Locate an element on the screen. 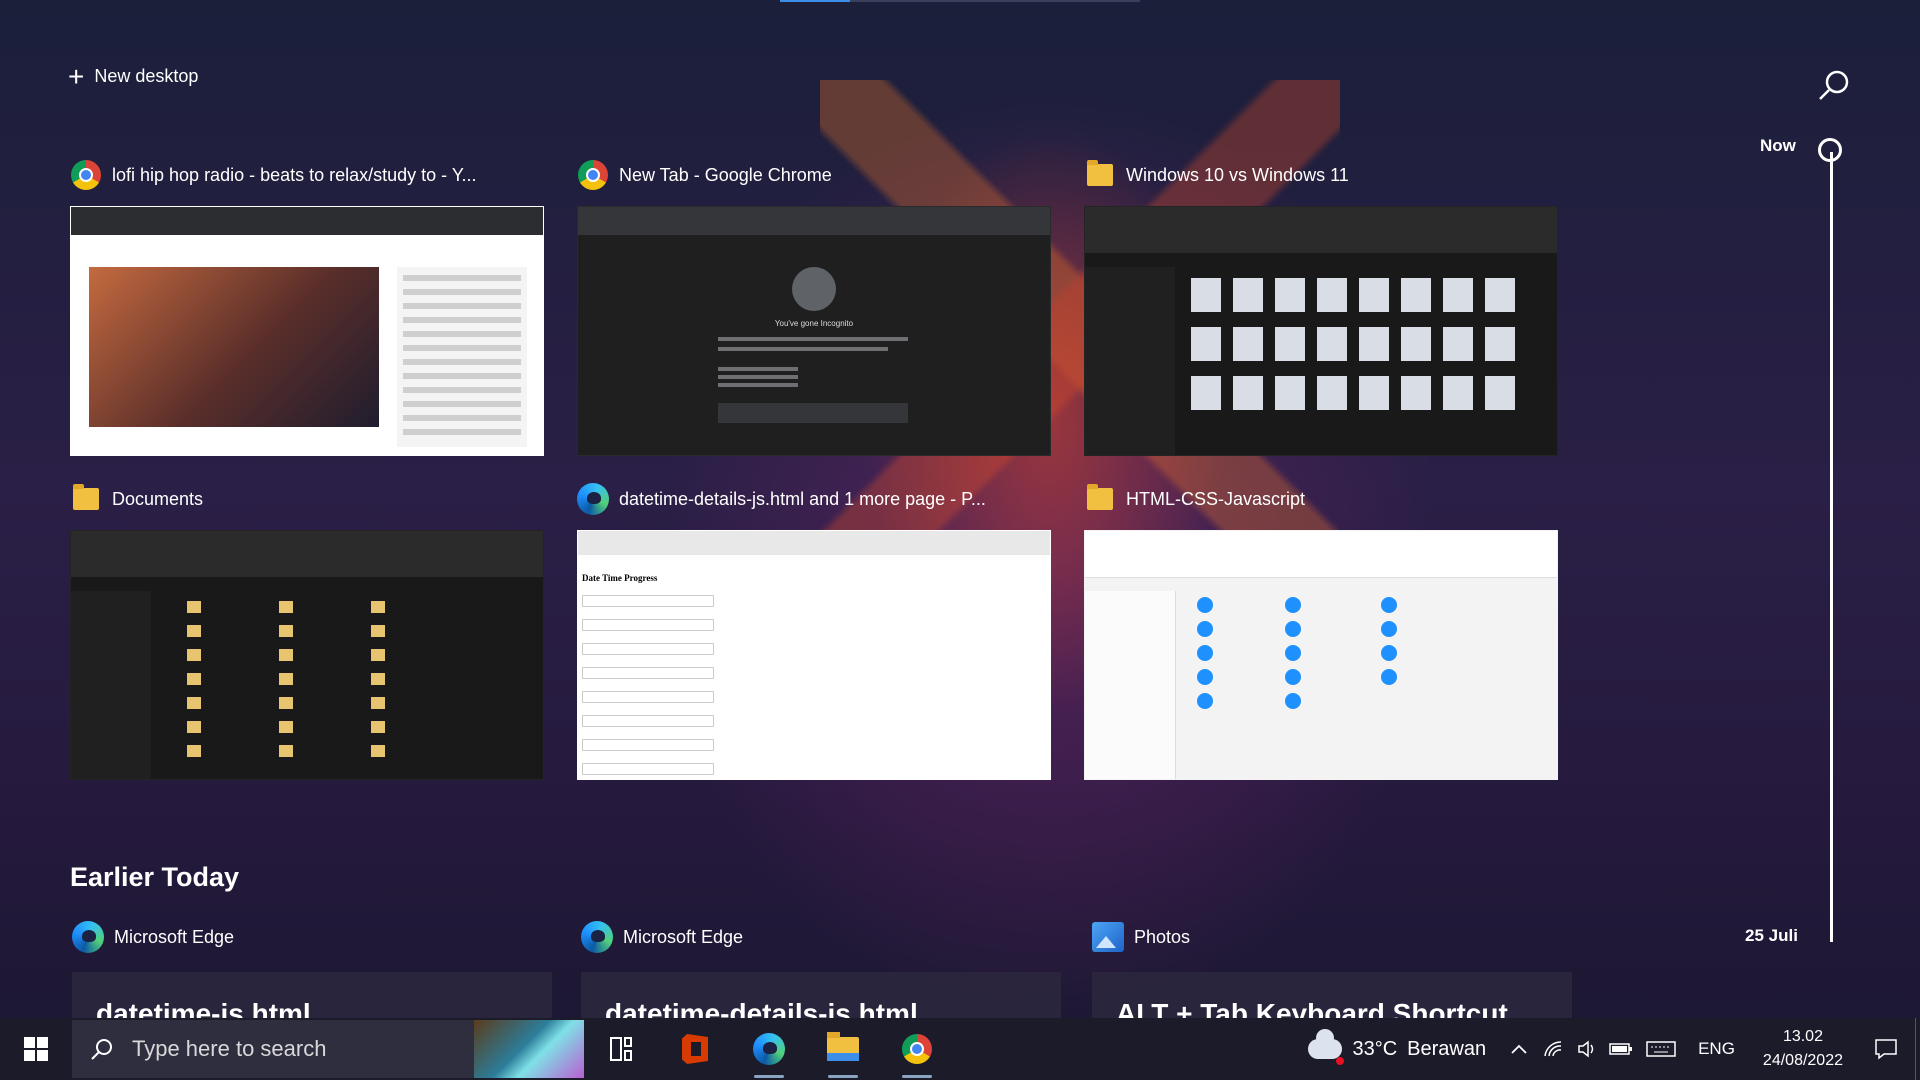 The height and width of the screenshot is (1080, 1920). photos-icon is located at coordinates (1108, 937).